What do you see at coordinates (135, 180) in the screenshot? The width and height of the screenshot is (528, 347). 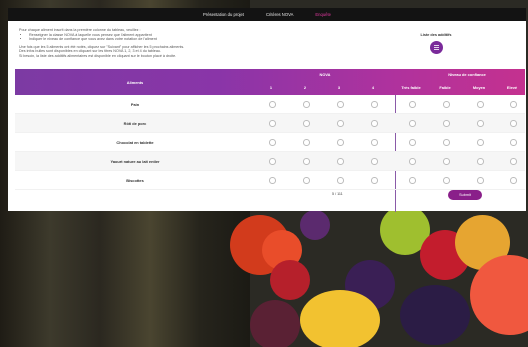 I see `row-label: Biscottes` at bounding box center [135, 180].